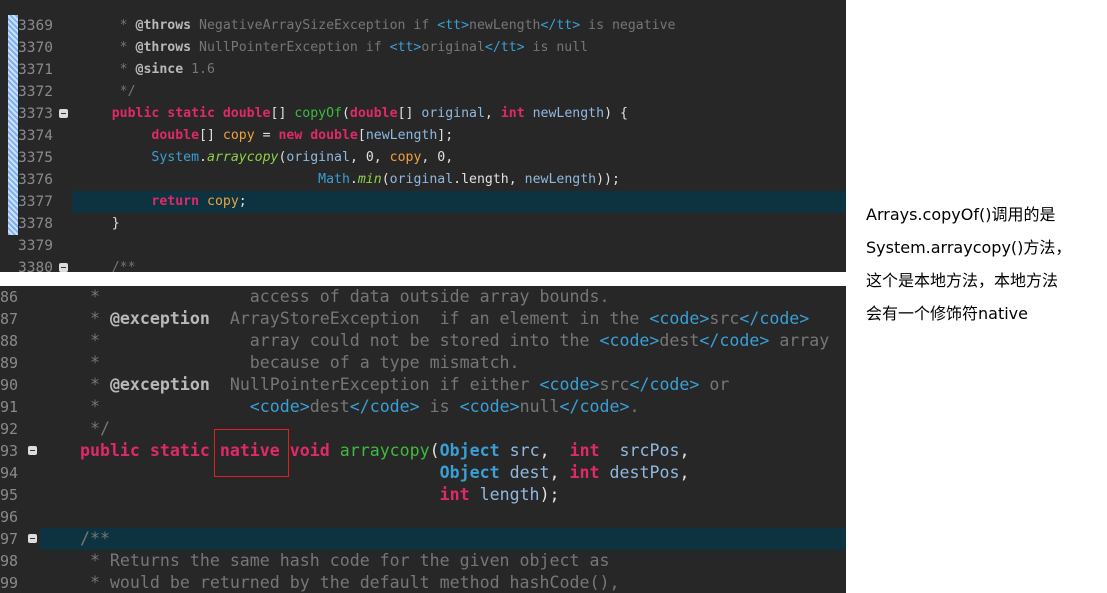 The image size is (1107, 593). I want to click on code-token: null, so click(539, 406).